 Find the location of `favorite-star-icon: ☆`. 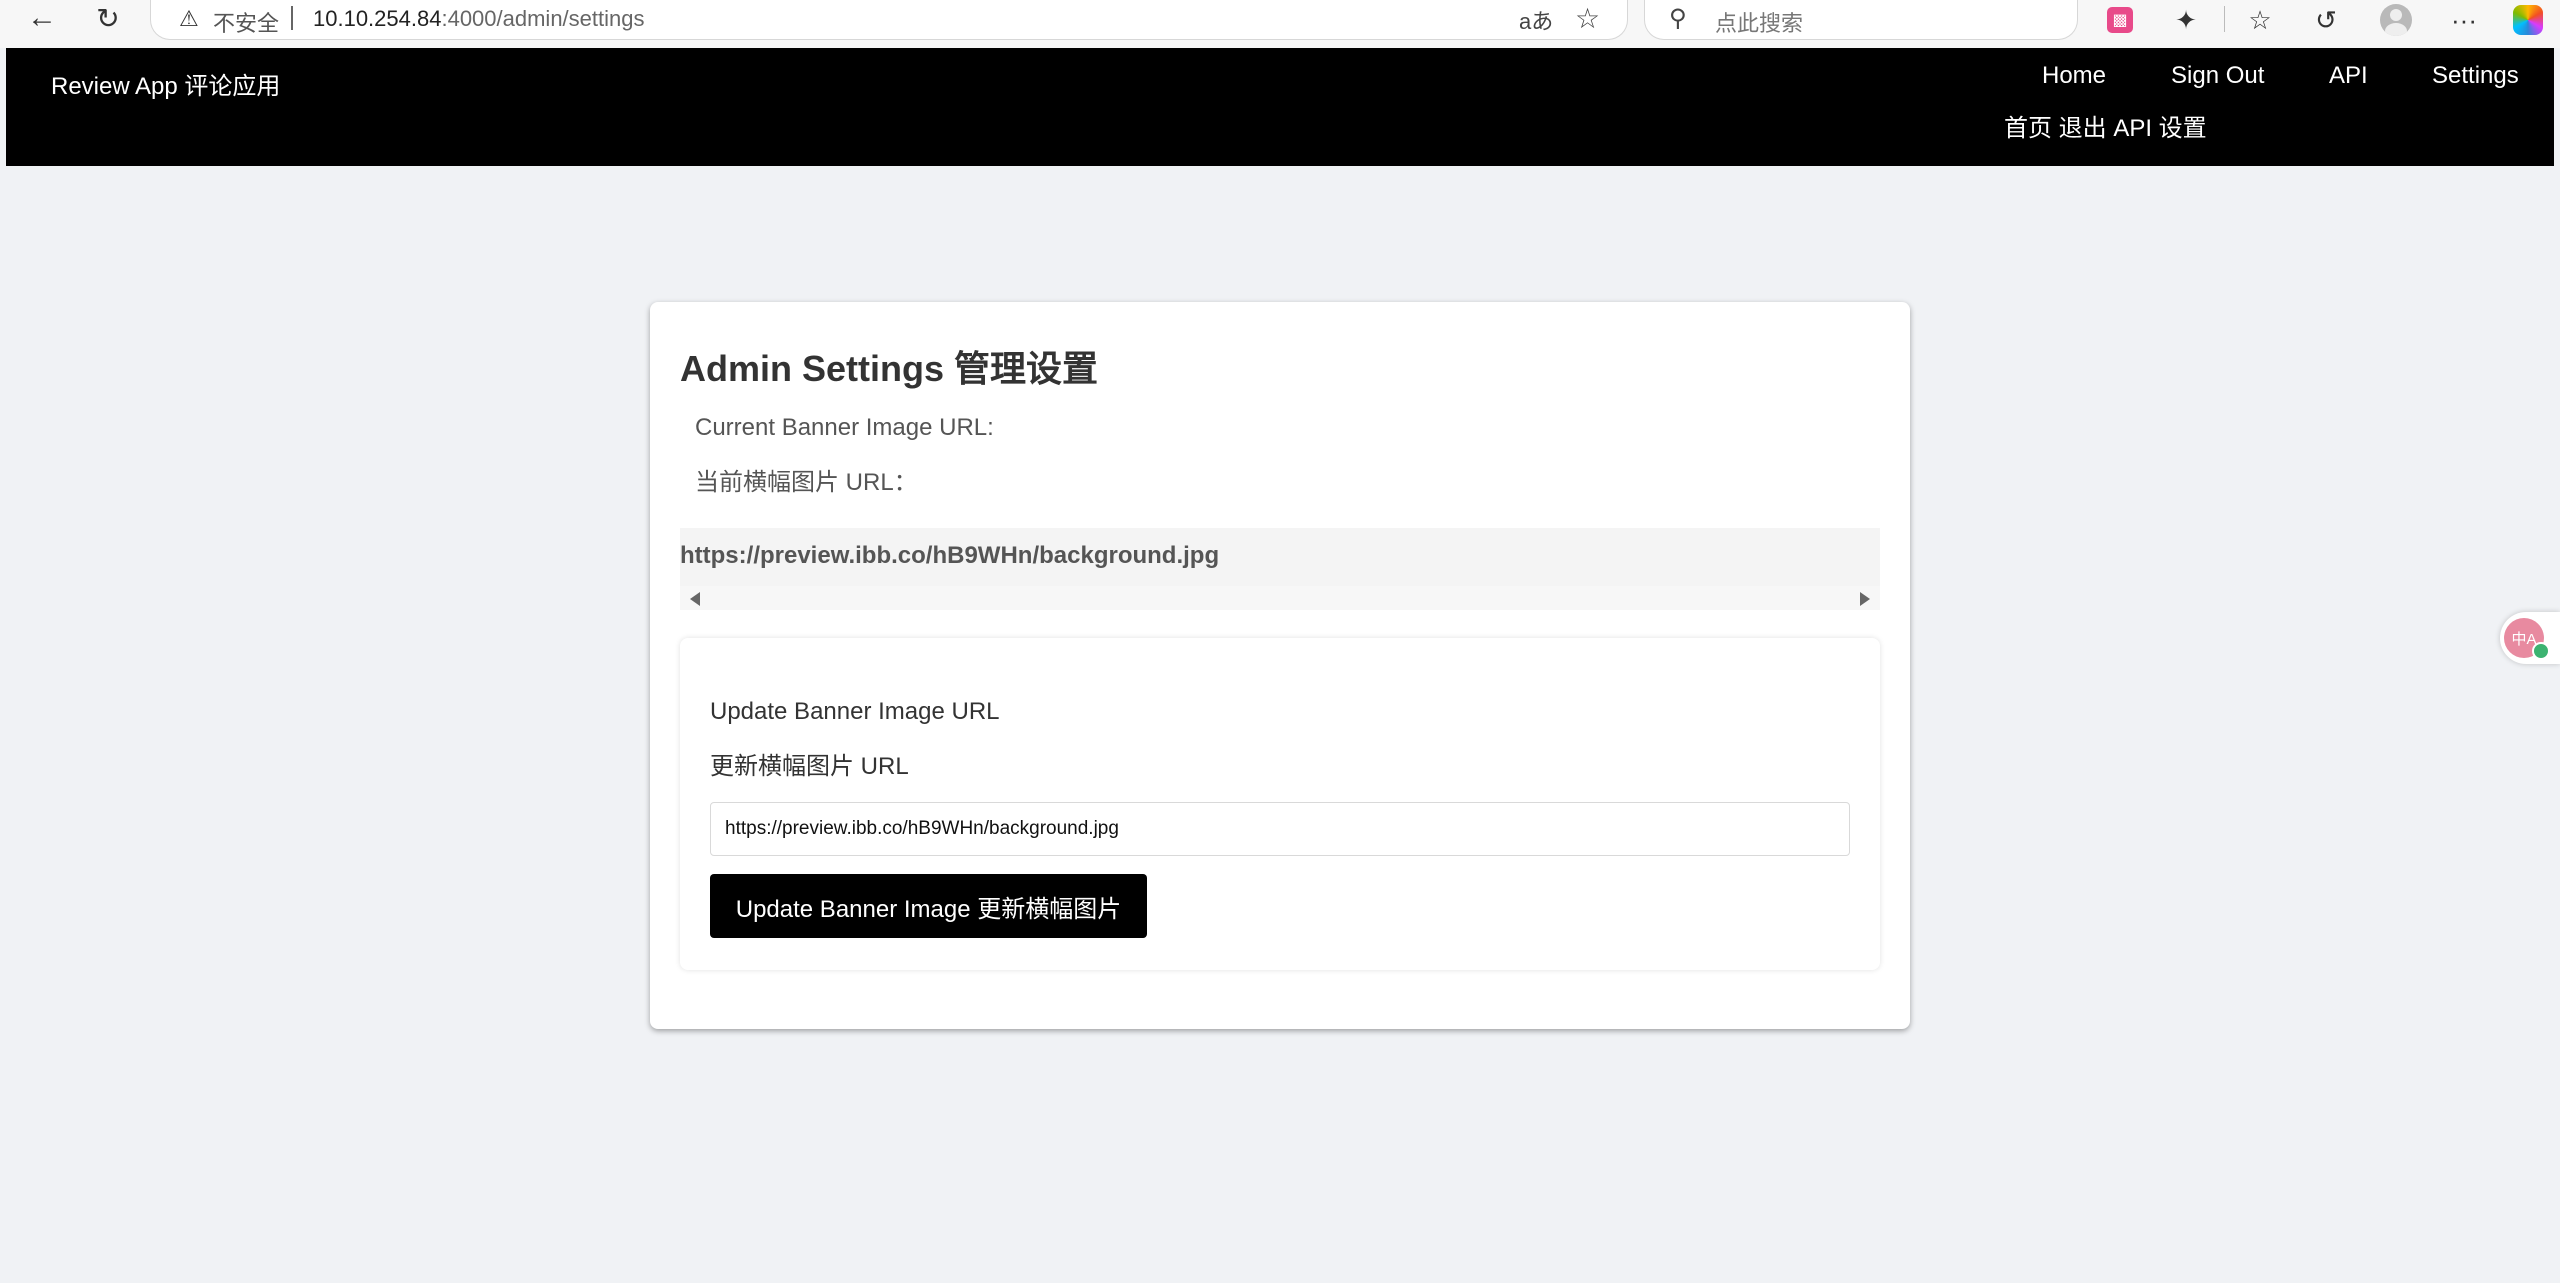

favorite-star-icon: ☆ is located at coordinates (1587, 18).